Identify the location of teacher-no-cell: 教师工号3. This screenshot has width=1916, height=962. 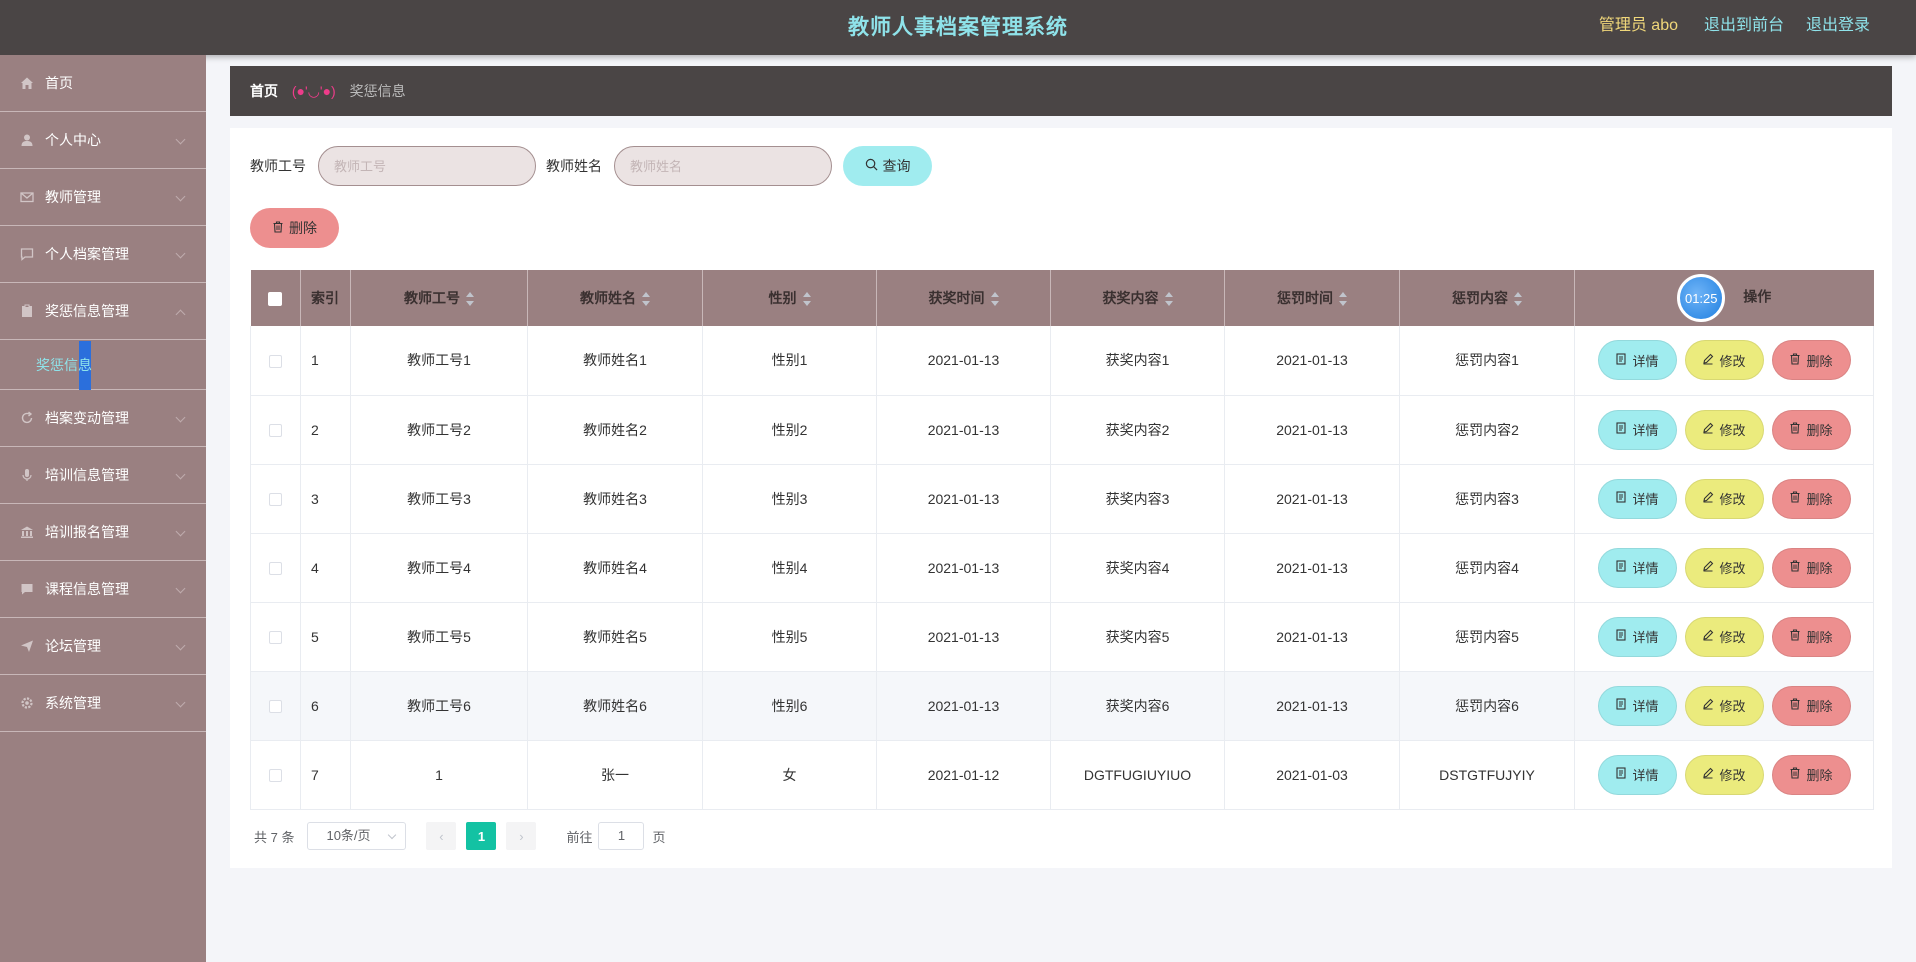
(439, 499).